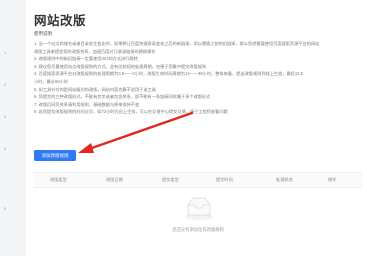  What do you see at coordinates (5, 208) in the screenshot?
I see `left-marker: 5` at bounding box center [5, 208].